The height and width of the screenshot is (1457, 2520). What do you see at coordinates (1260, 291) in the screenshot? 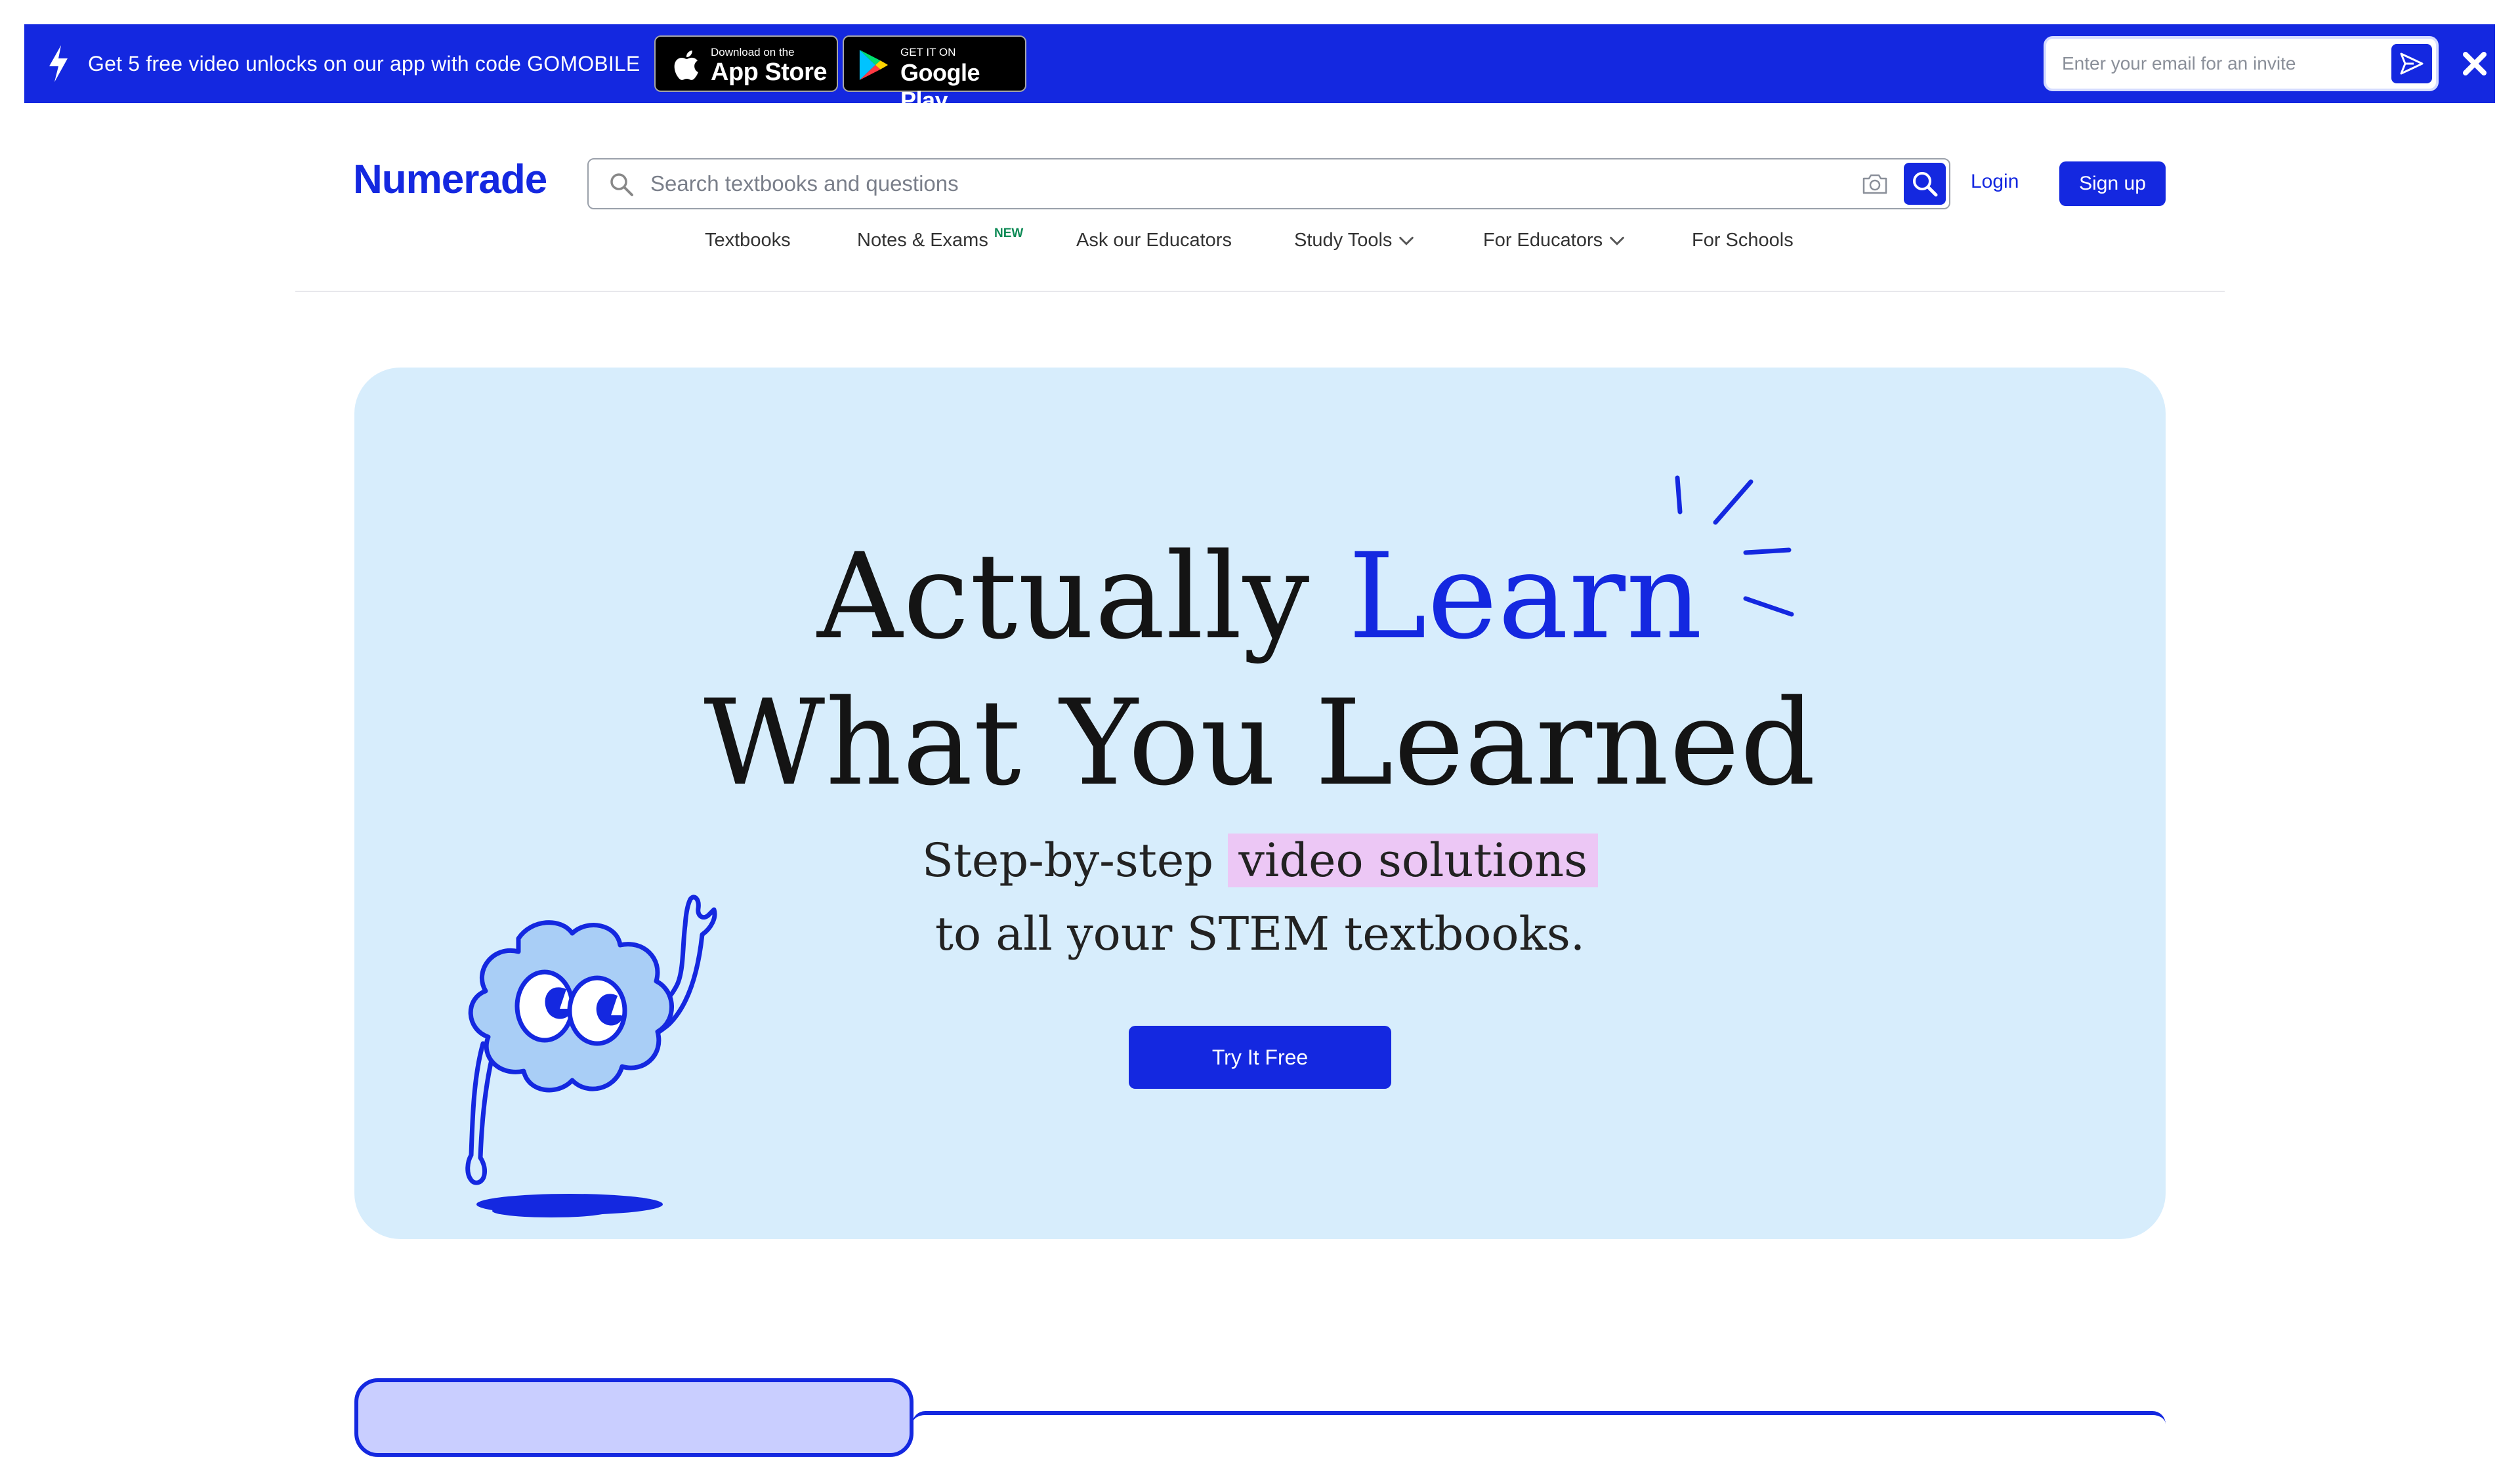
I see `header-divider` at bounding box center [1260, 291].